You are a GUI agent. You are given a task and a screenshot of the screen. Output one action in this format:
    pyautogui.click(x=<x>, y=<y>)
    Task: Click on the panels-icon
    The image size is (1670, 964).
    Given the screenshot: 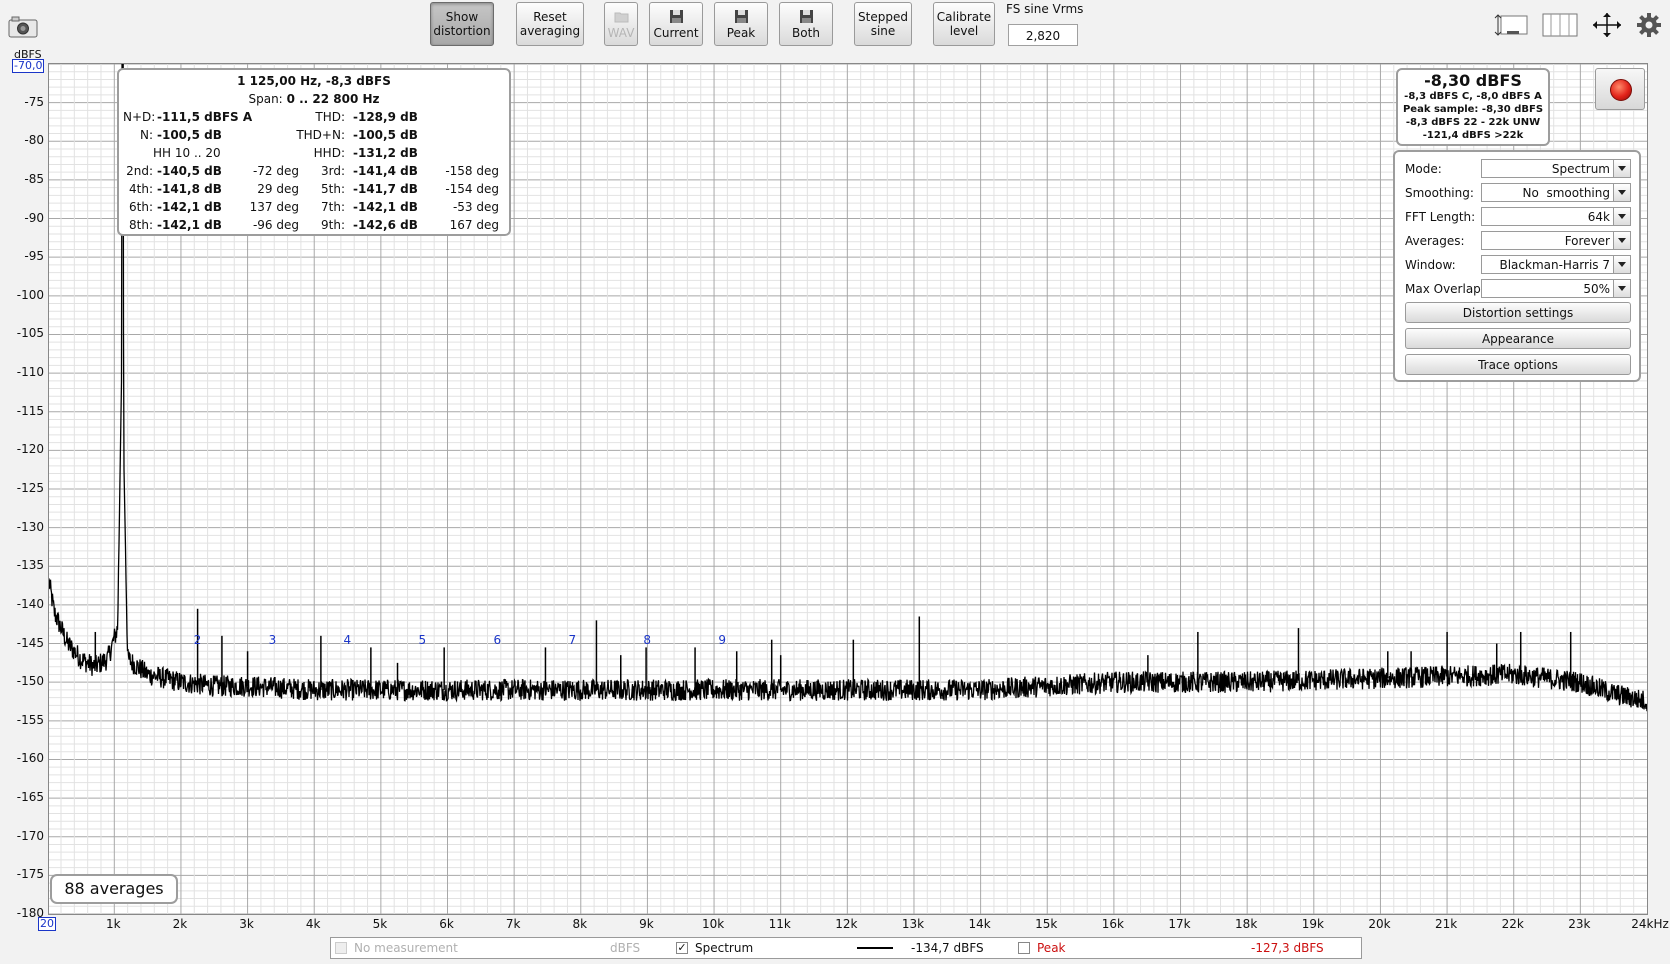 What is the action you would take?
    pyautogui.click(x=1560, y=26)
    